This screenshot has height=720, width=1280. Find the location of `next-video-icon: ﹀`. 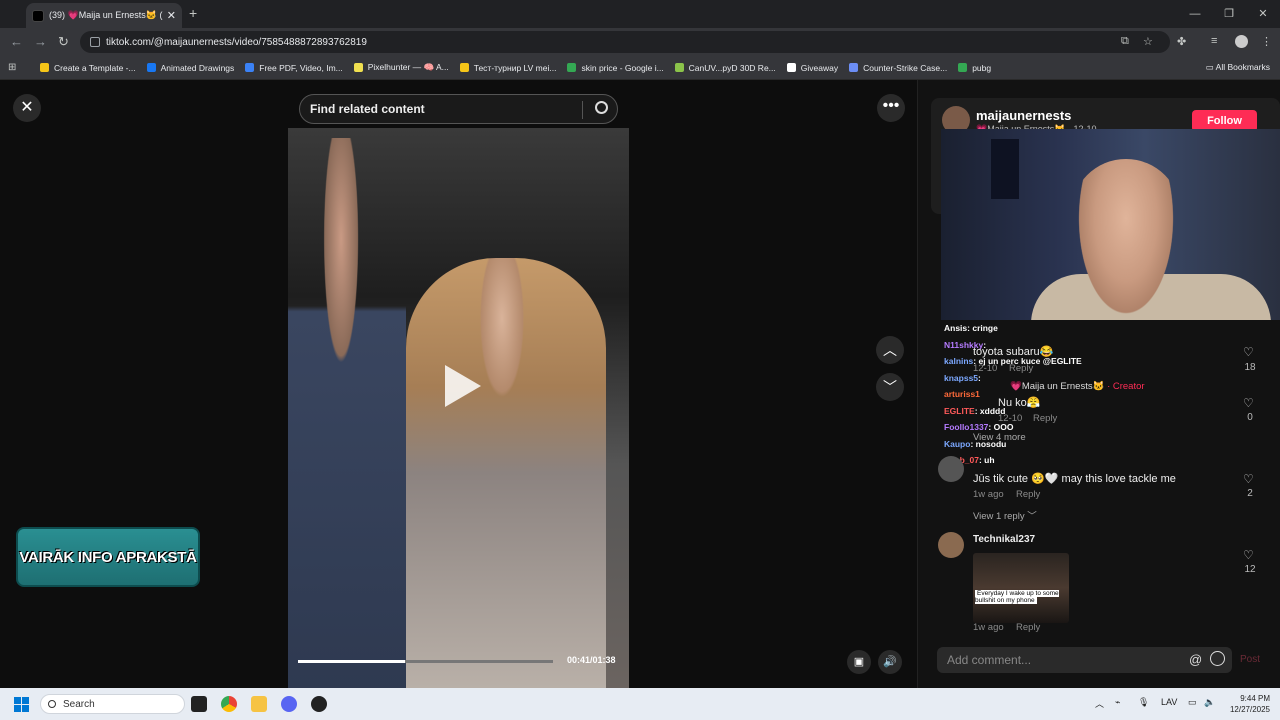

next-video-icon: ﹀ is located at coordinates (890, 387).